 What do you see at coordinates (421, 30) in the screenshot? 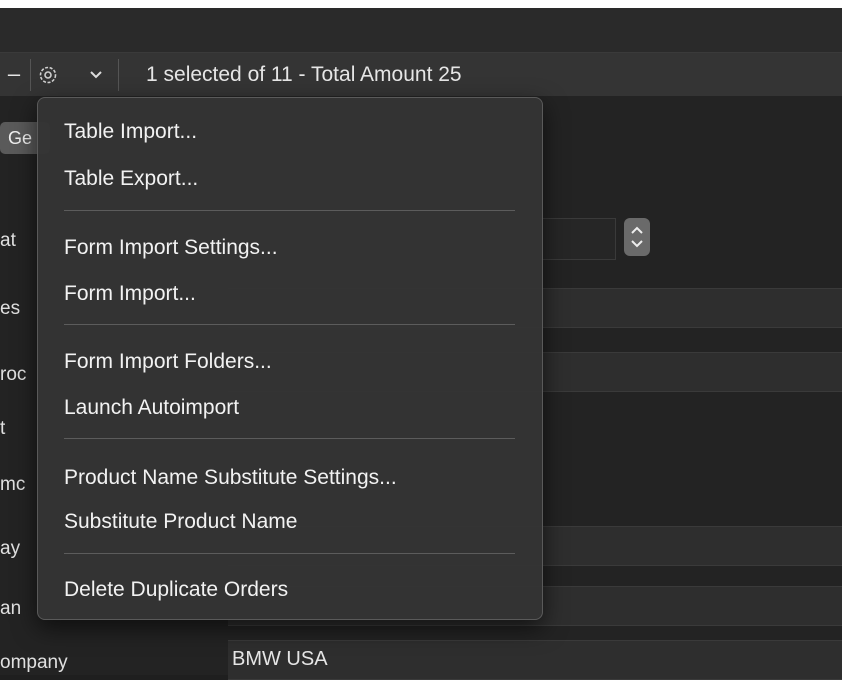
I see `title-bar` at bounding box center [421, 30].